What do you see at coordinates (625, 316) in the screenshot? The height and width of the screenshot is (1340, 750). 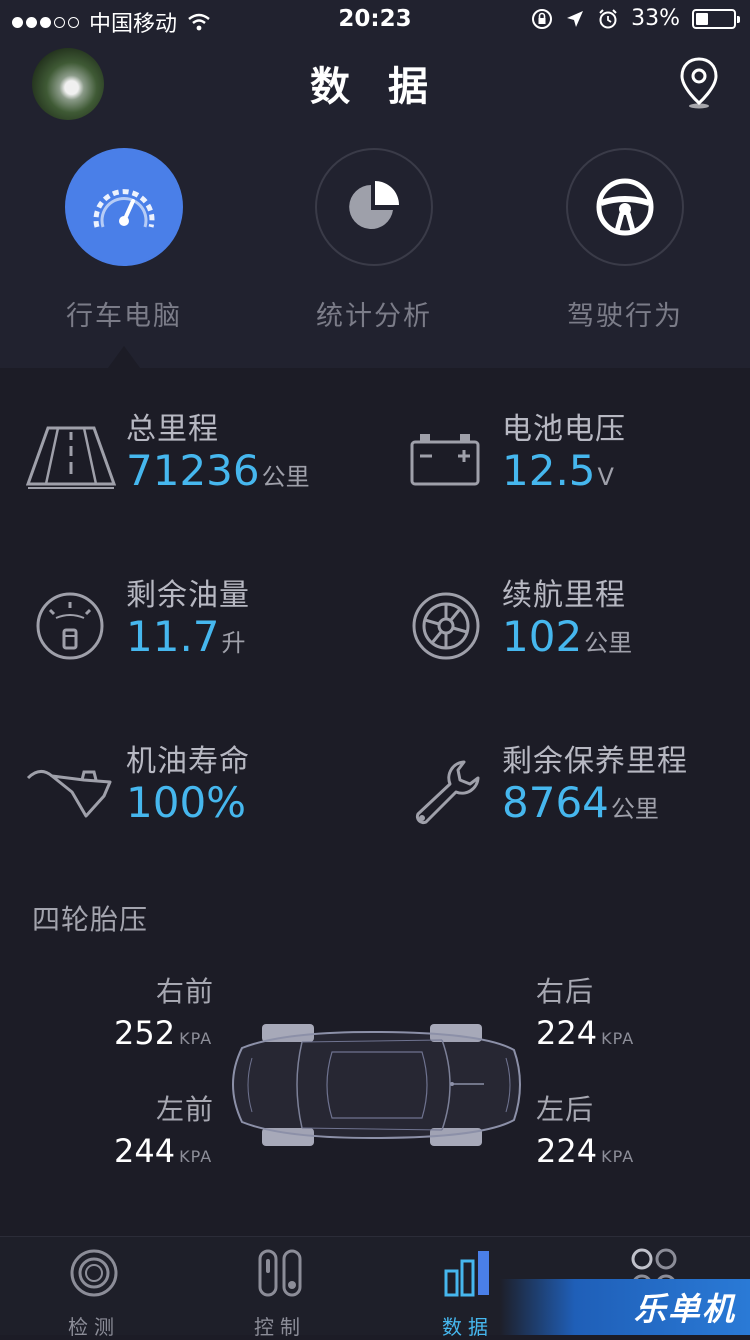 I see `tab-label: 驾驶行为` at bounding box center [625, 316].